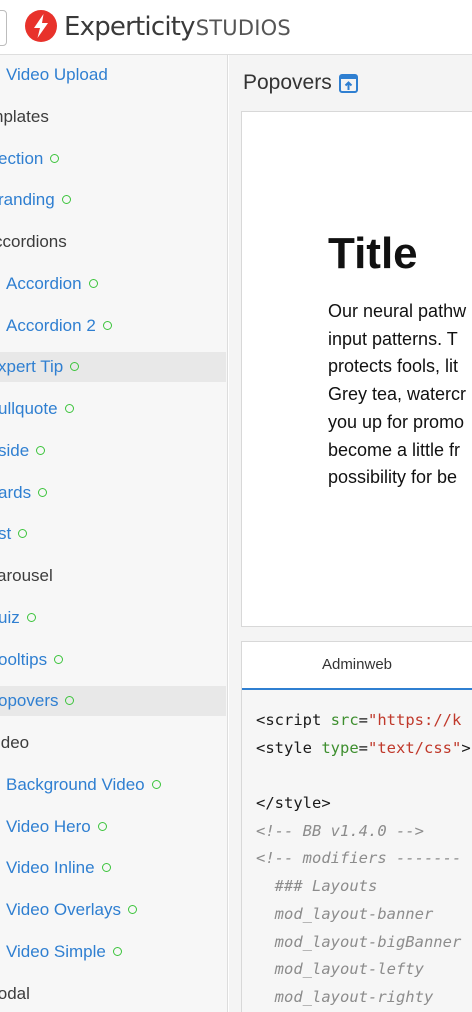  Describe the element at coordinates (10, 617) in the screenshot. I see `sidebar-item-text: uiz` at that location.